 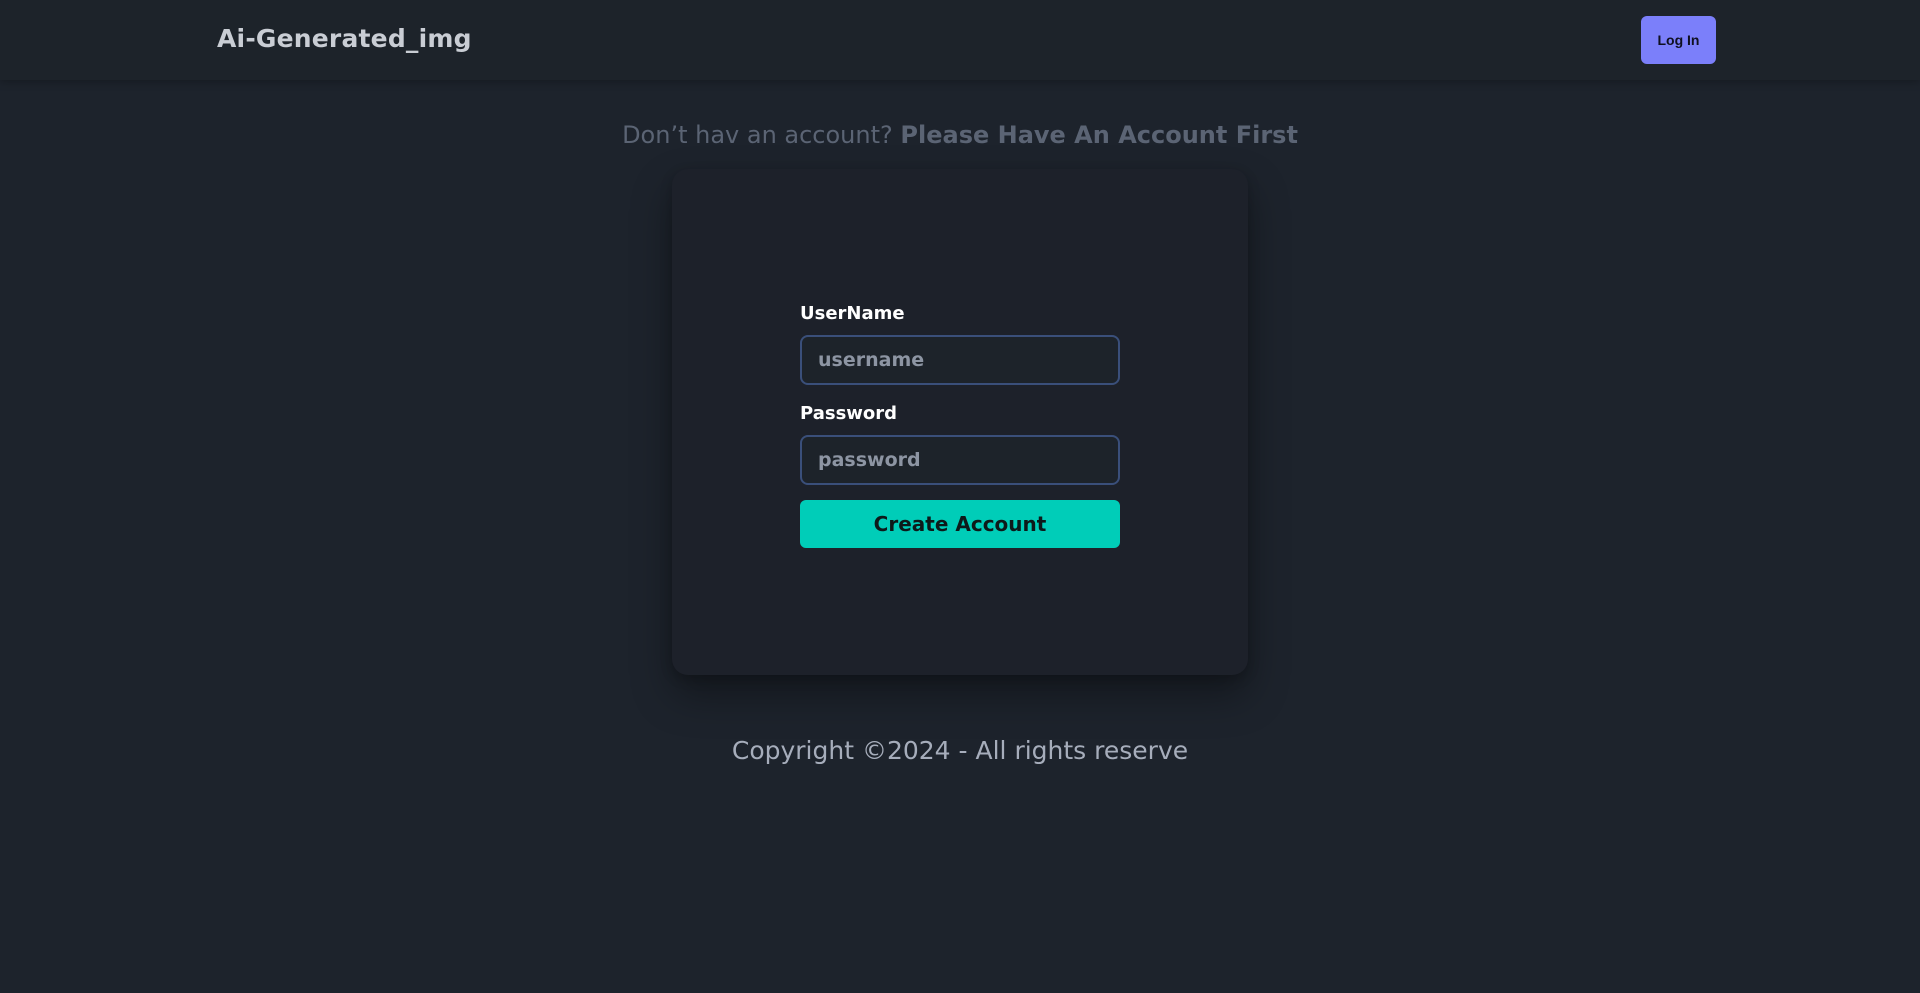 I want to click on log-in-button: Log In, so click(x=1678, y=40).